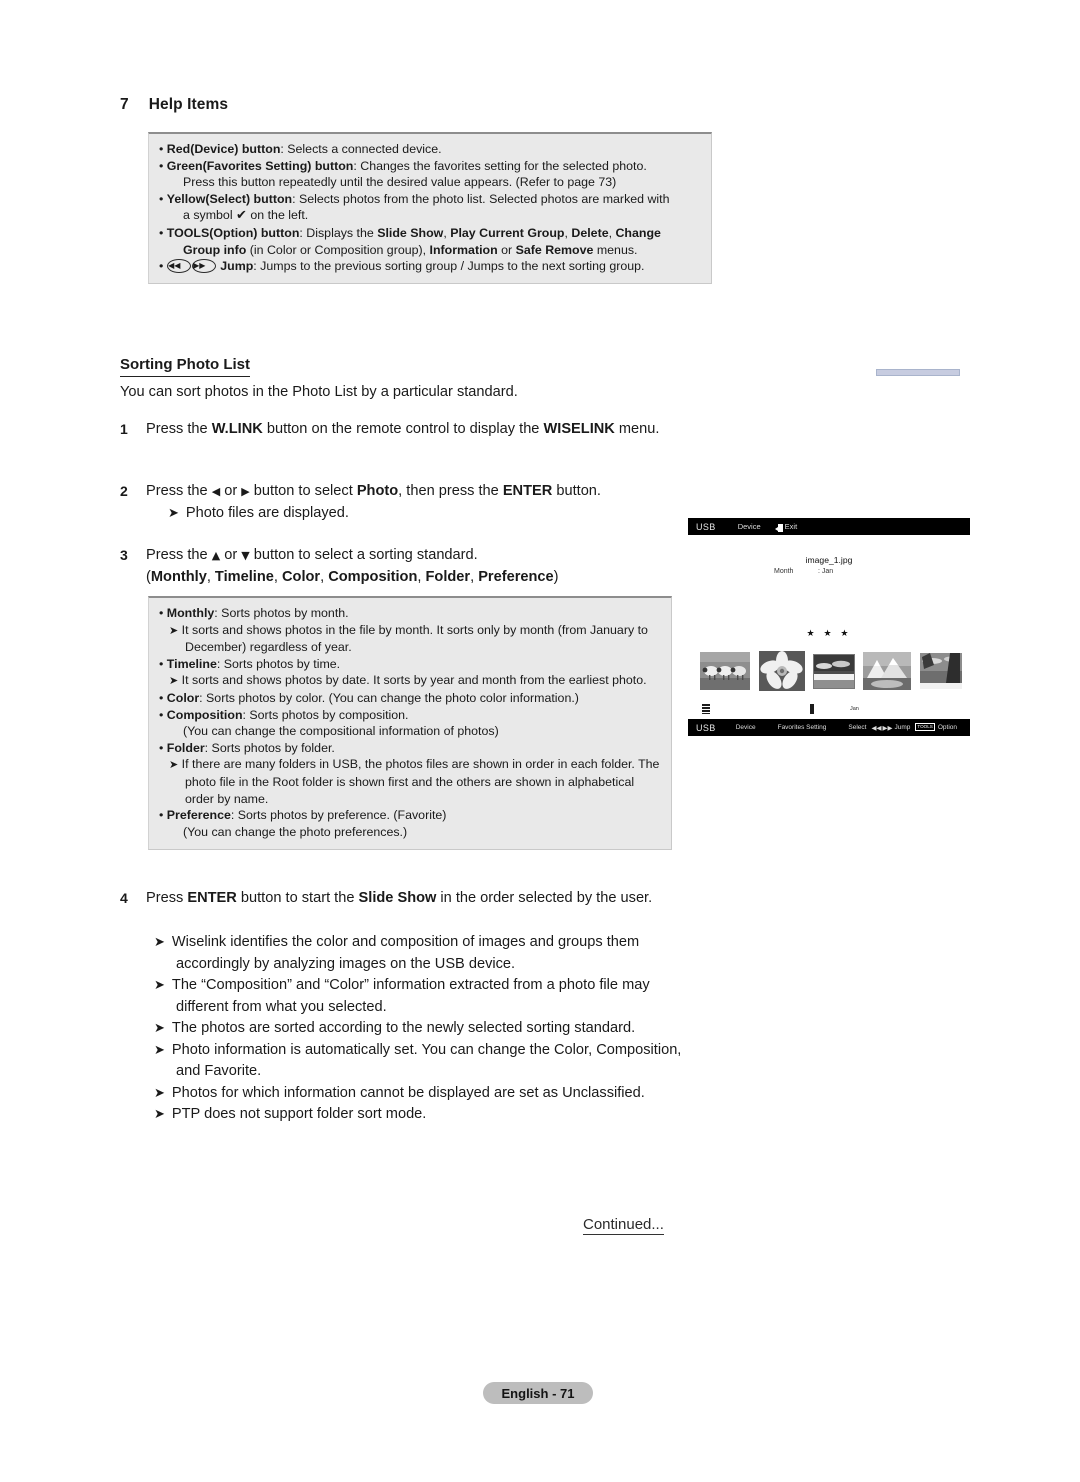 Image resolution: width=1080 pixels, height=1482 pixels. What do you see at coordinates (245, 491) in the screenshot?
I see `right-arrow-icon: ▶` at bounding box center [245, 491].